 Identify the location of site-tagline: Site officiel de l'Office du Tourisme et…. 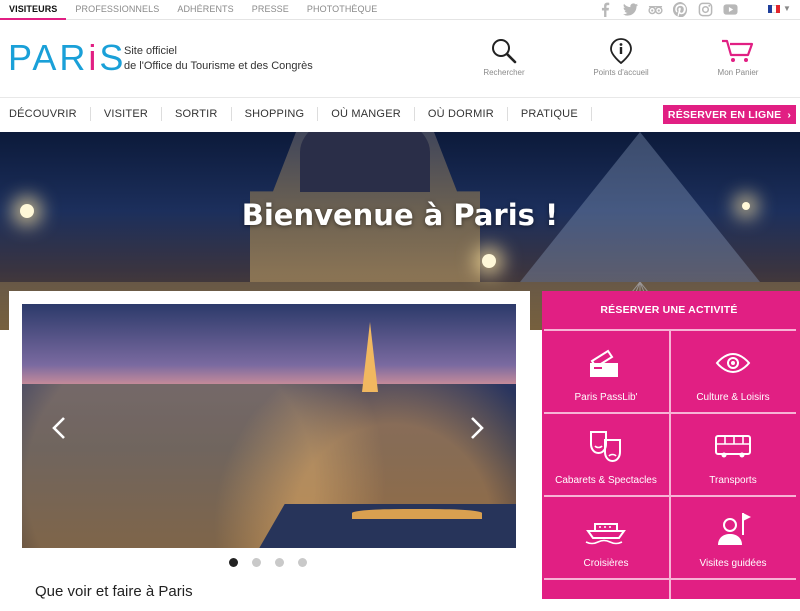
(218, 59).